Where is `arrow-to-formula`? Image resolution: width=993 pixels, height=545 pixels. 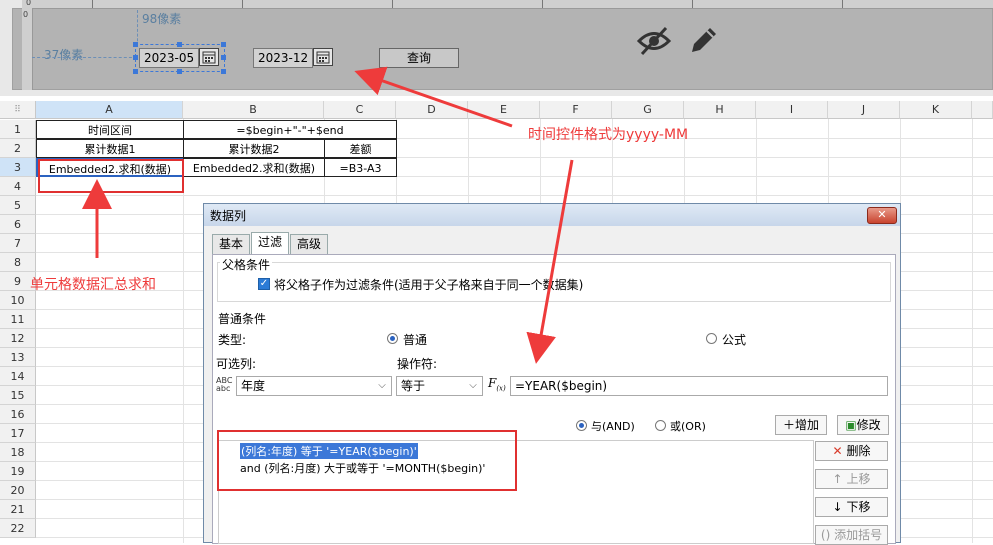
arrow-to-formula is located at coordinates (550, 261).